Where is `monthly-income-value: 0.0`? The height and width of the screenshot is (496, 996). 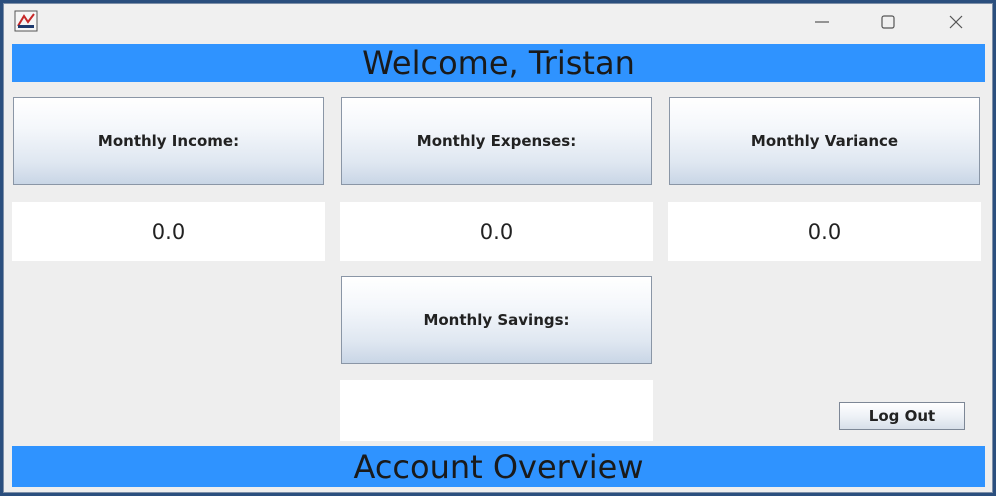
monthly-income-value: 0.0 is located at coordinates (168, 231).